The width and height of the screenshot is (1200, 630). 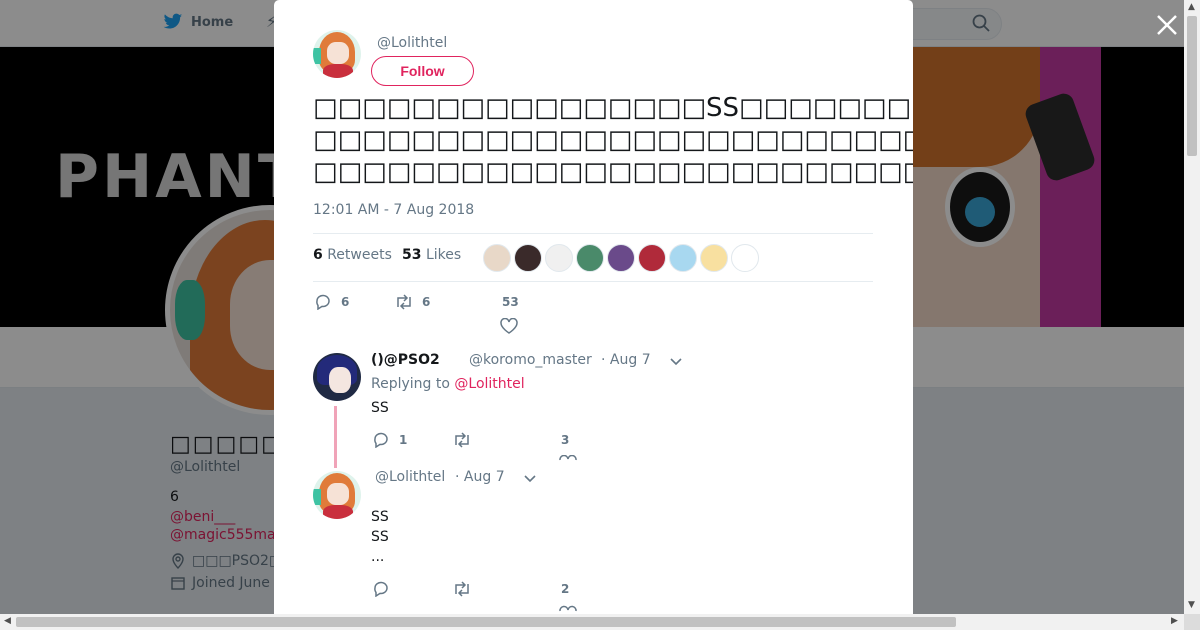 I want to click on retweets-stat: 6 Retweets, so click(x=352, y=255).